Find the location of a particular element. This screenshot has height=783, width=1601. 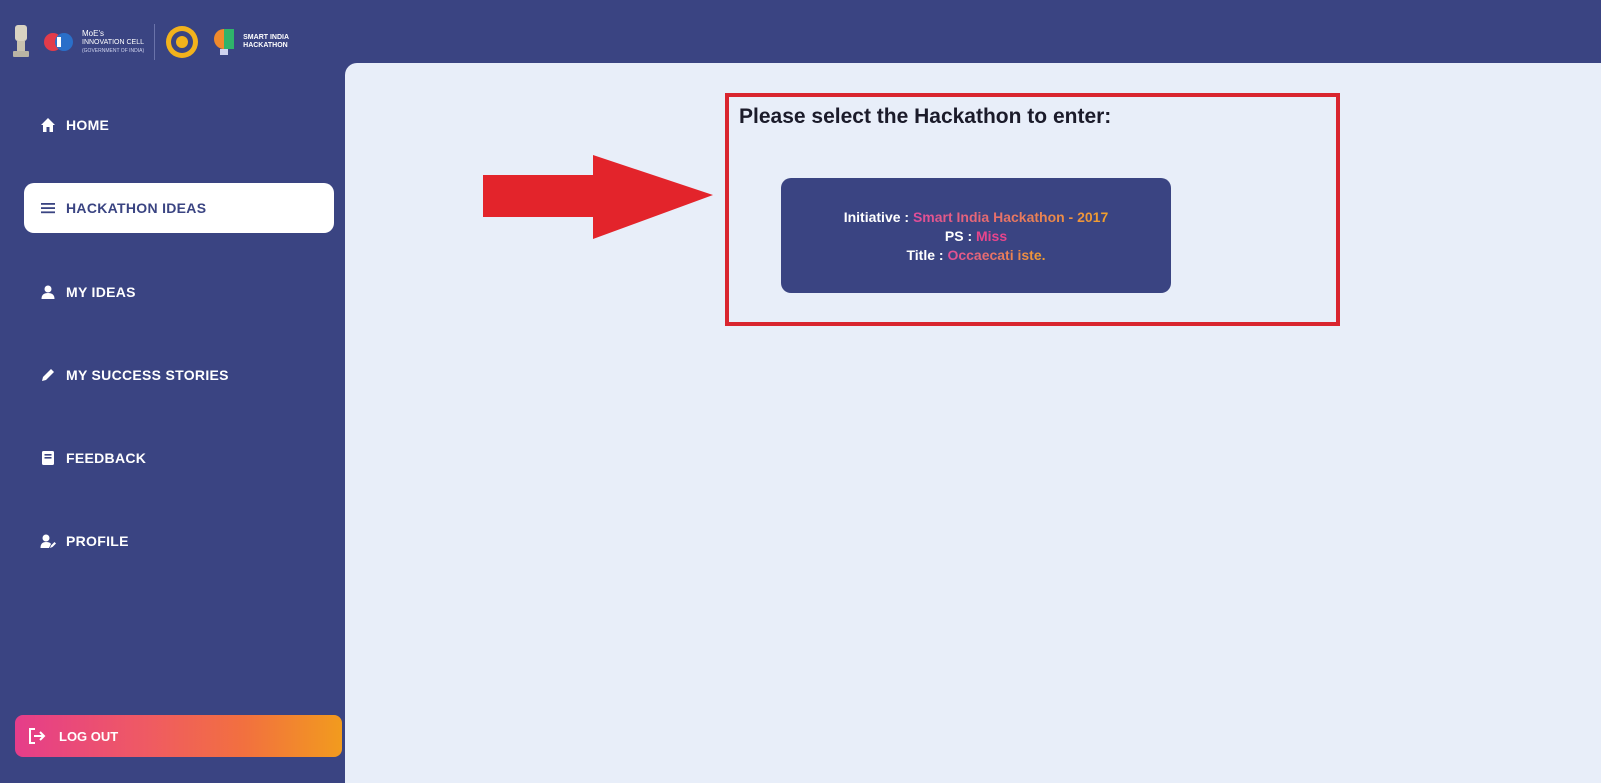

logout-button: LOG OUT is located at coordinates (178, 736).